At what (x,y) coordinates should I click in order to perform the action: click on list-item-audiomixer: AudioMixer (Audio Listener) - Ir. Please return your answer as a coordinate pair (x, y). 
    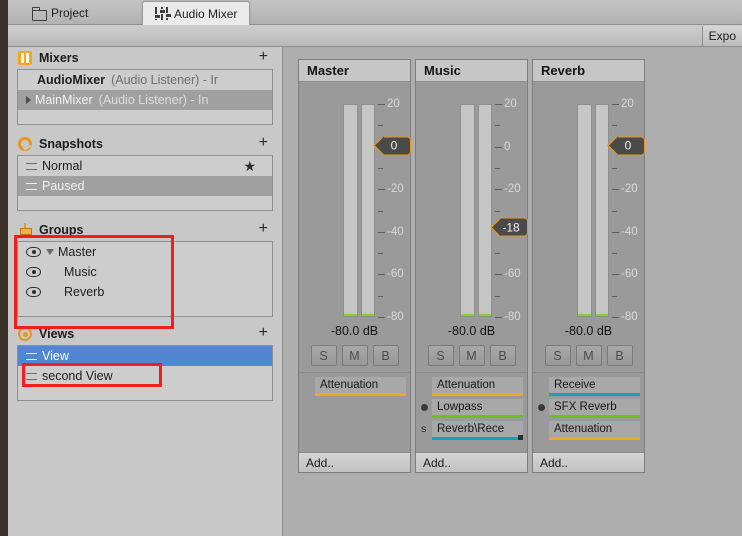
    Looking at the image, I should click on (145, 80).